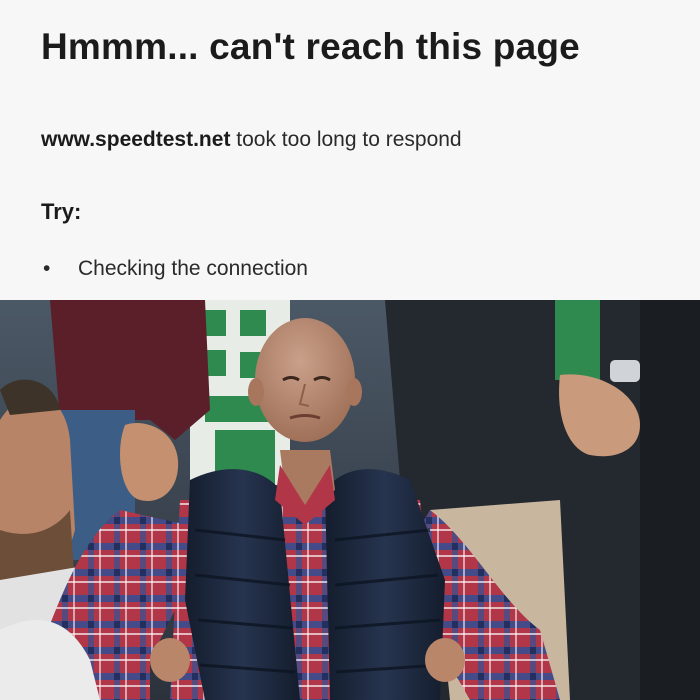  I want to click on suggestion-label: Checking the connection, so click(193, 268).